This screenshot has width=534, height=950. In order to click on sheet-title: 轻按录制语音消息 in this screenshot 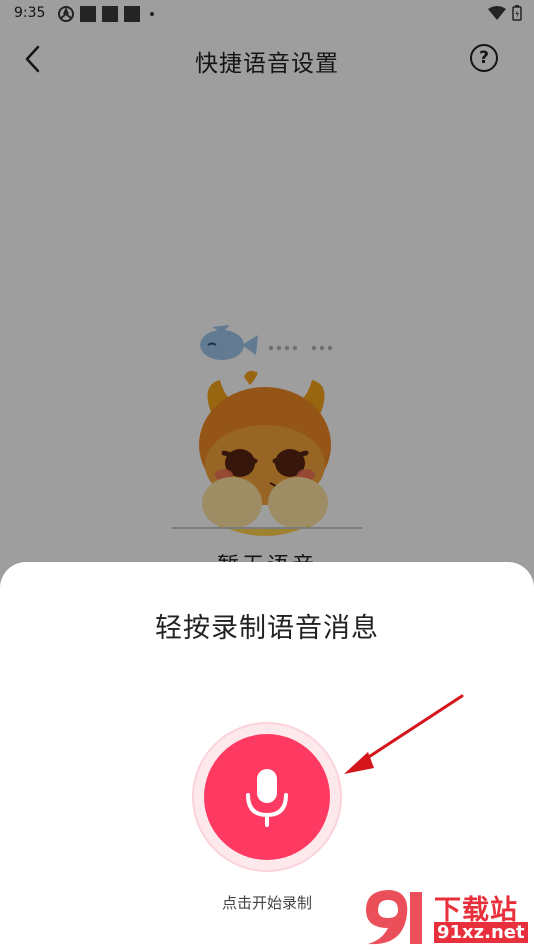, I will do `click(267, 628)`.